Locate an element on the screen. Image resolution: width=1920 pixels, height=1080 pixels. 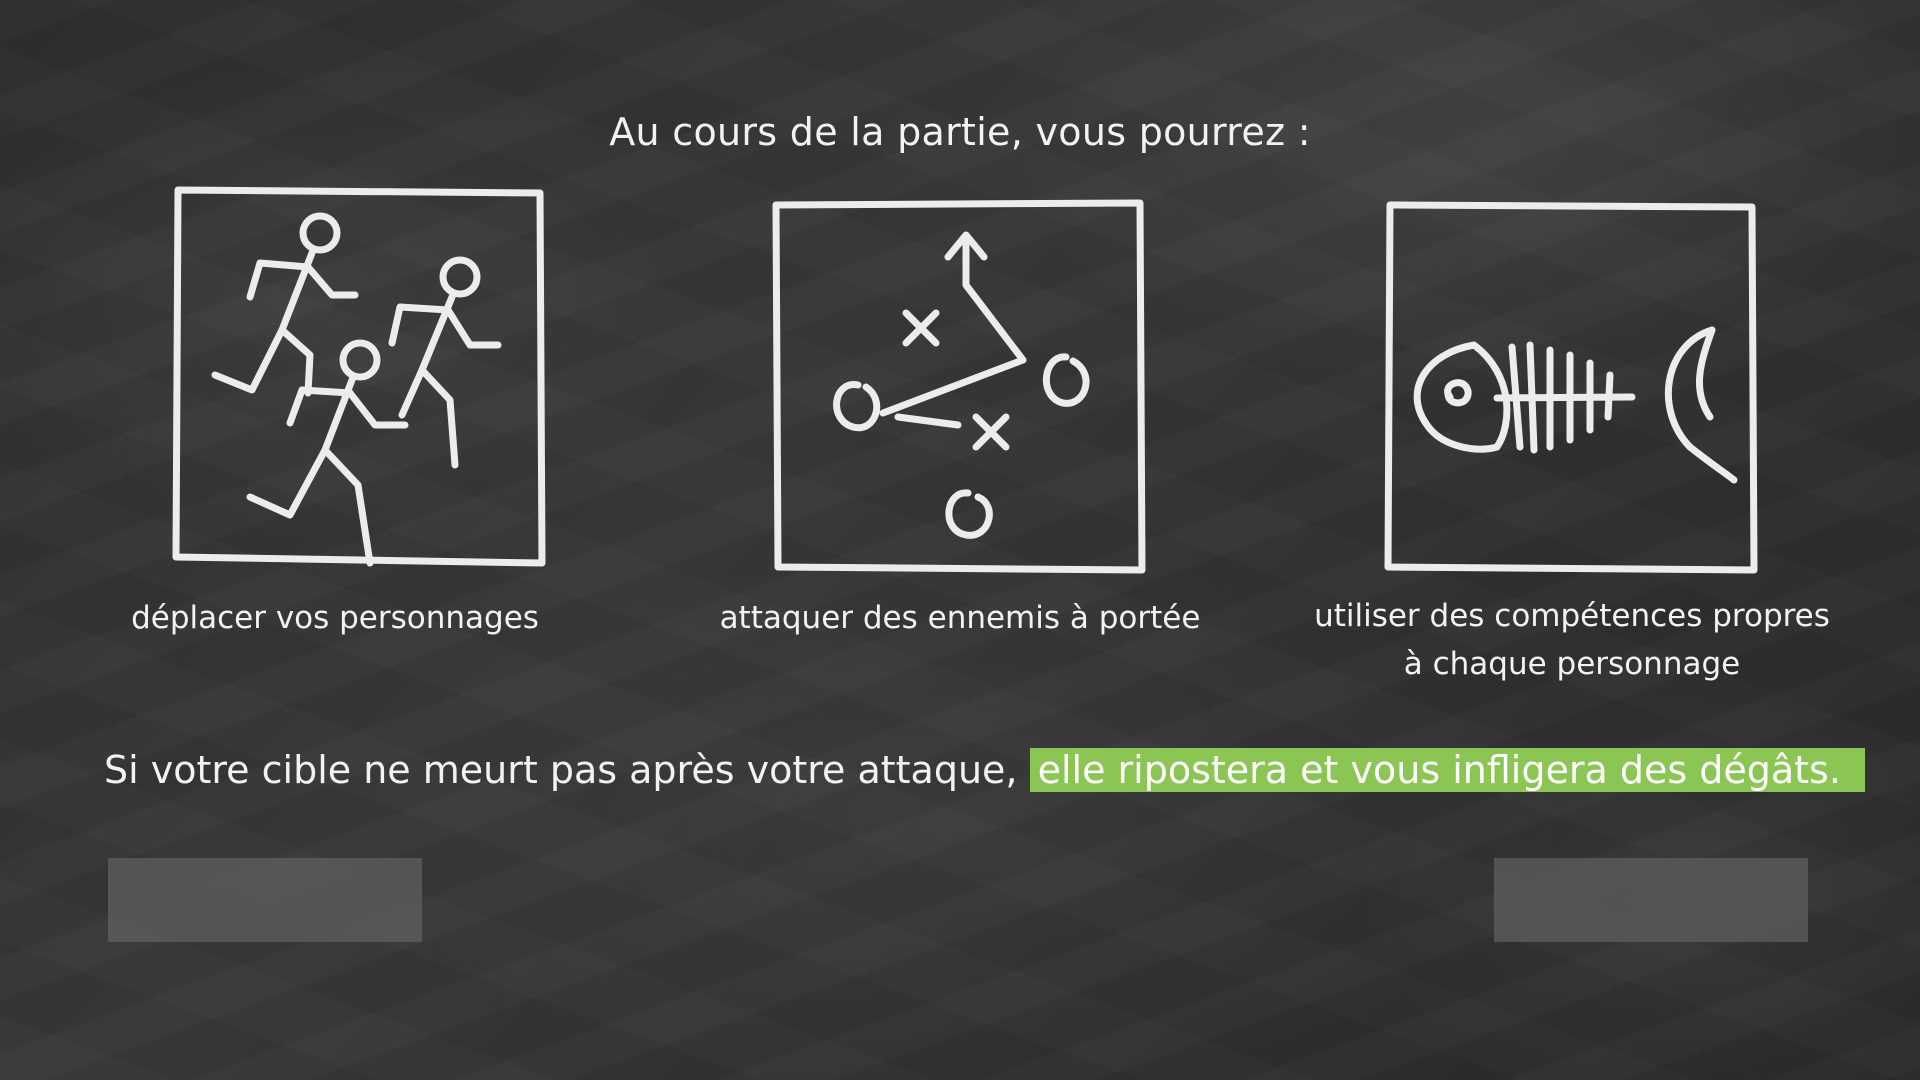
fish-skeleton-icon is located at coordinates (1571, 387).